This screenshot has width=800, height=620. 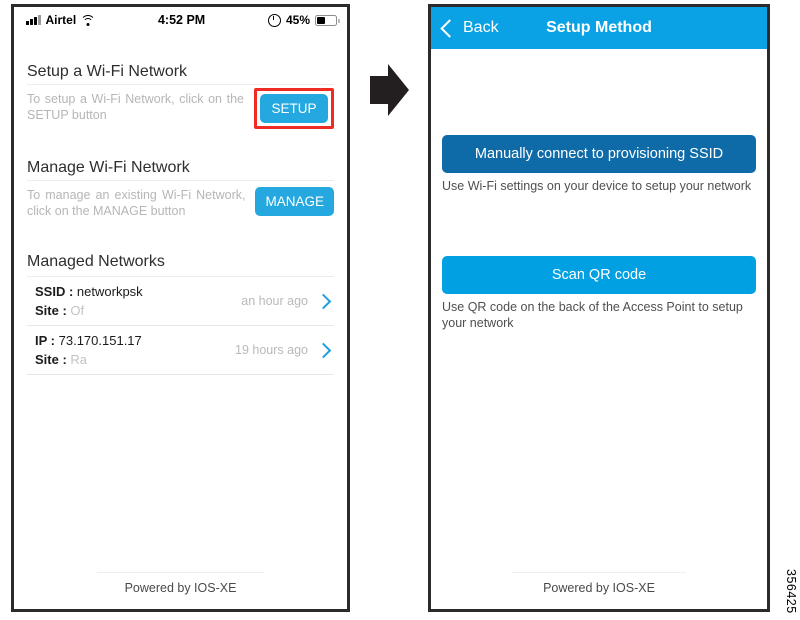 What do you see at coordinates (389, 90) in the screenshot?
I see `flow-arrow-icon` at bounding box center [389, 90].